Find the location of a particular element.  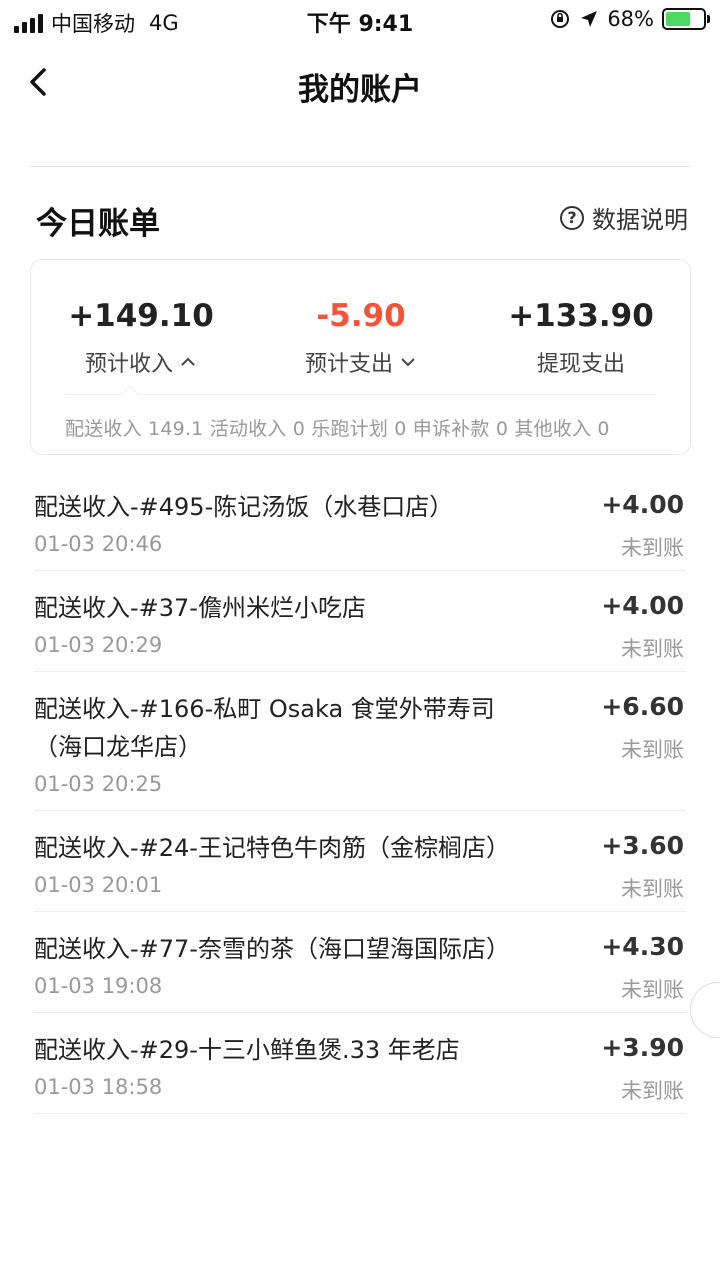

status-bar: 中国移动 4G 下午 9:41 68% is located at coordinates (360, 20).